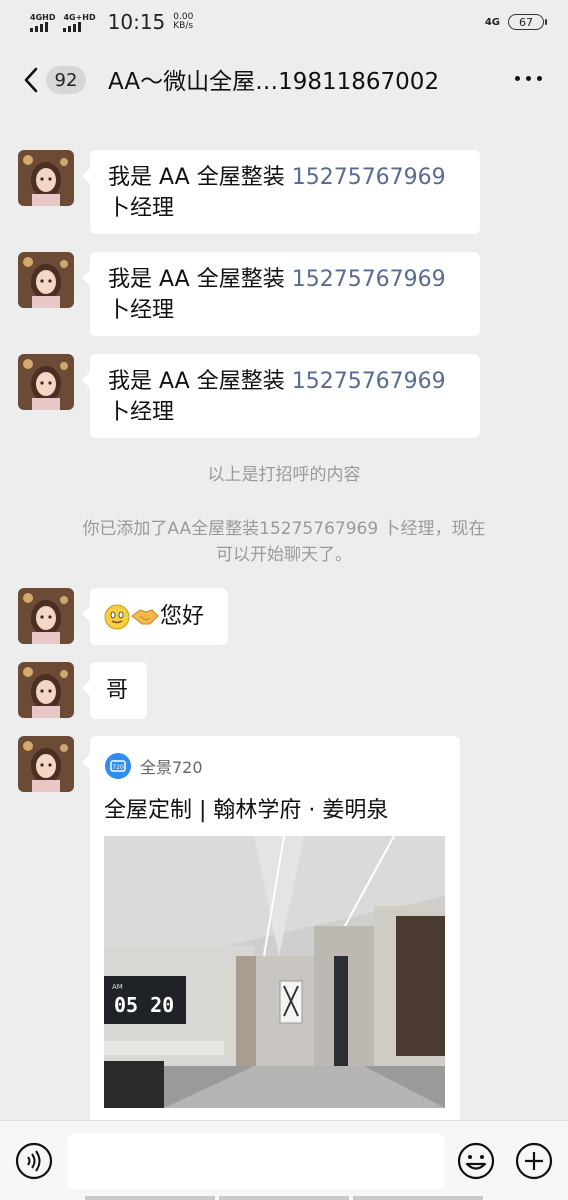 Image resolution: width=568 pixels, height=1200 pixels. I want to click on speed-unit: KB/s, so click(183, 26).